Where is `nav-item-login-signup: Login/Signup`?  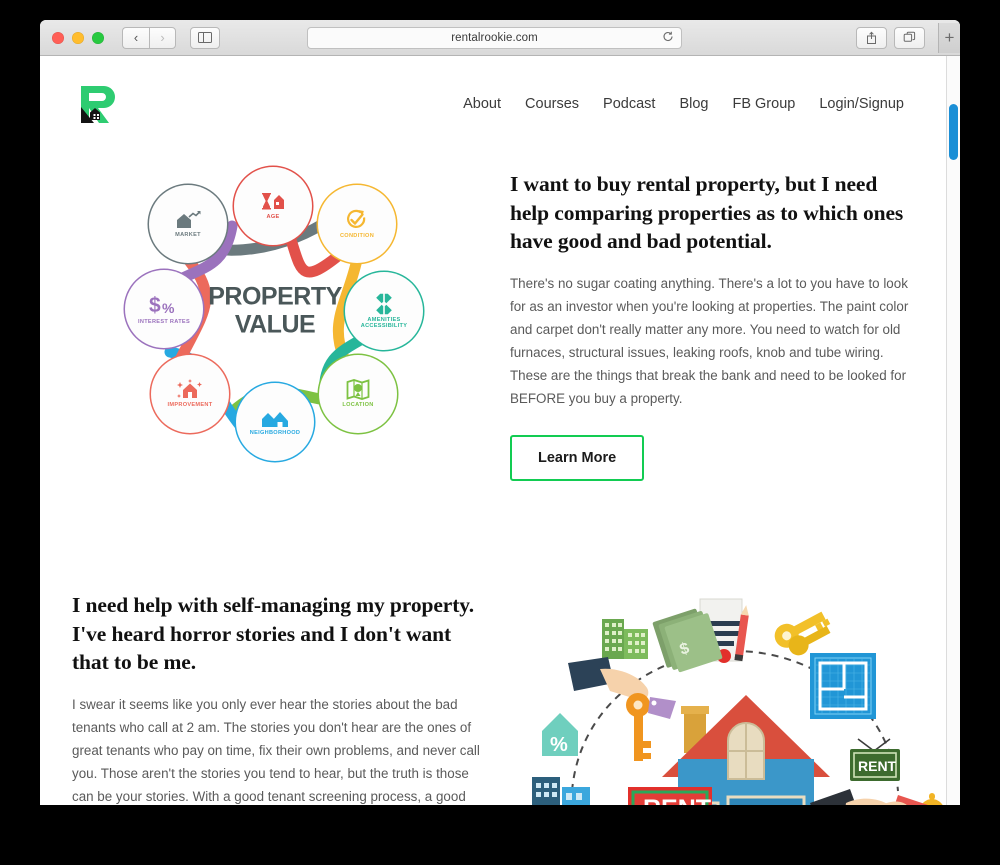
nav-item-login-signup: Login/Signup is located at coordinates (861, 104).